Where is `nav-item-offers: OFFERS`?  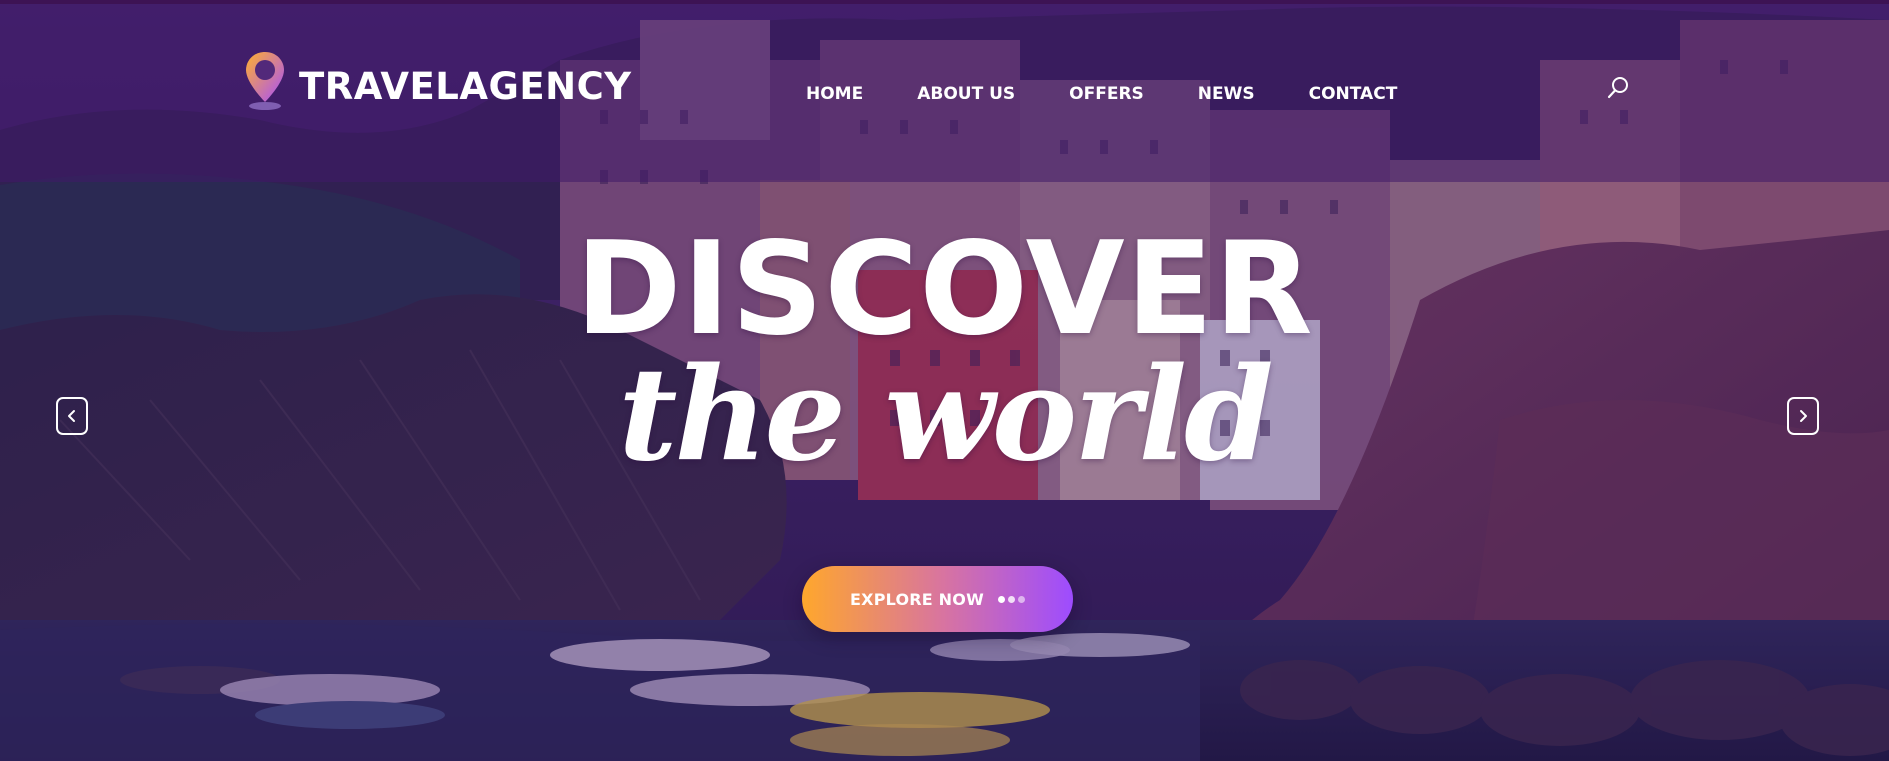
nav-item-offers: OFFERS is located at coordinates (1106, 94).